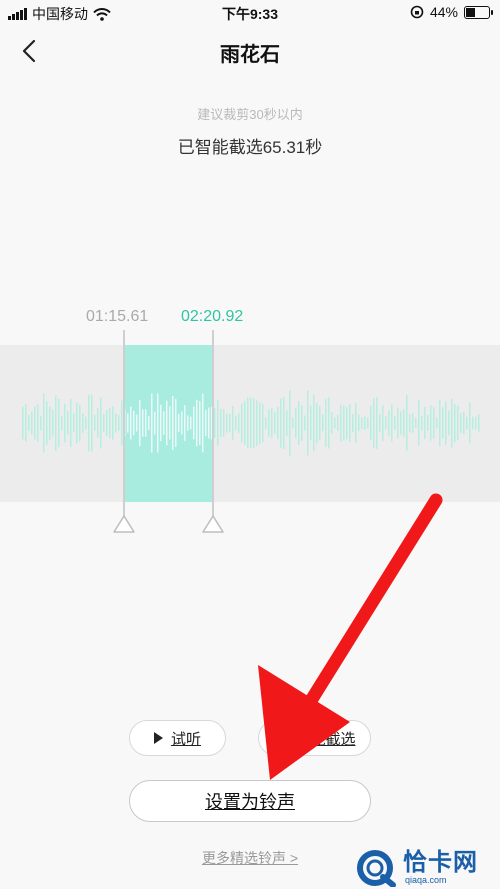 This screenshot has width=500, height=889. What do you see at coordinates (250, 114) in the screenshot?
I see `trim-hint: 建议裁剪30秒以内` at bounding box center [250, 114].